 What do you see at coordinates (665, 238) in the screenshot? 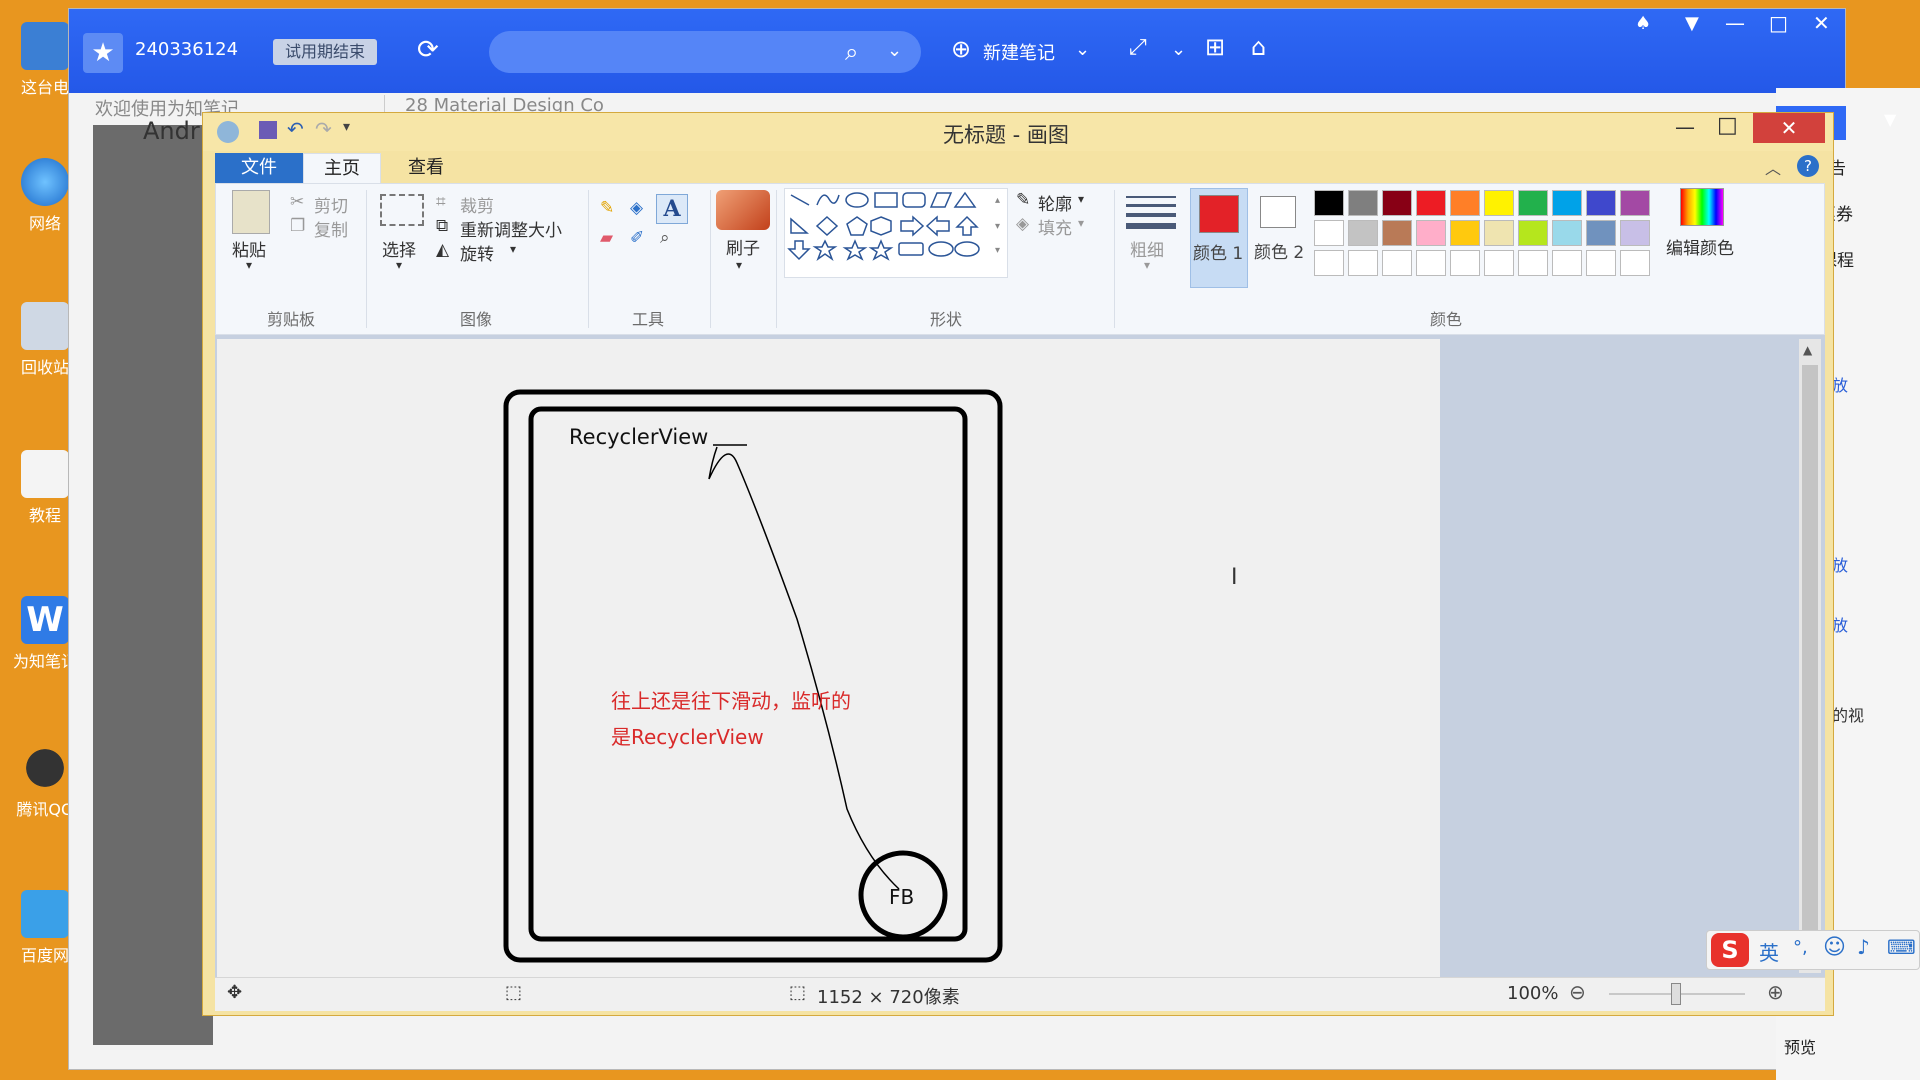
I see `magnifier-icon: ⌕` at bounding box center [665, 238].